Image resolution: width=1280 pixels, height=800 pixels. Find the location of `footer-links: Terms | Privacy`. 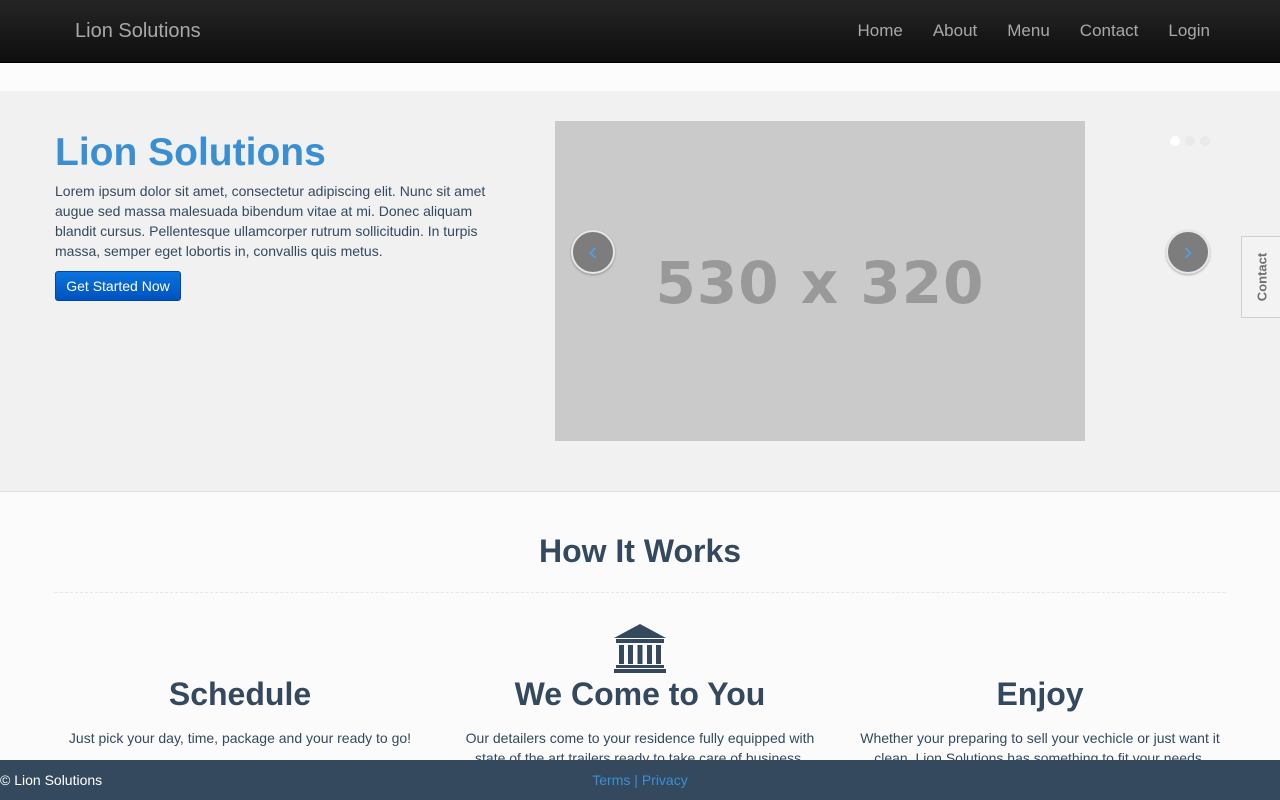

footer-links: Terms | Privacy is located at coordinates (640, 780).